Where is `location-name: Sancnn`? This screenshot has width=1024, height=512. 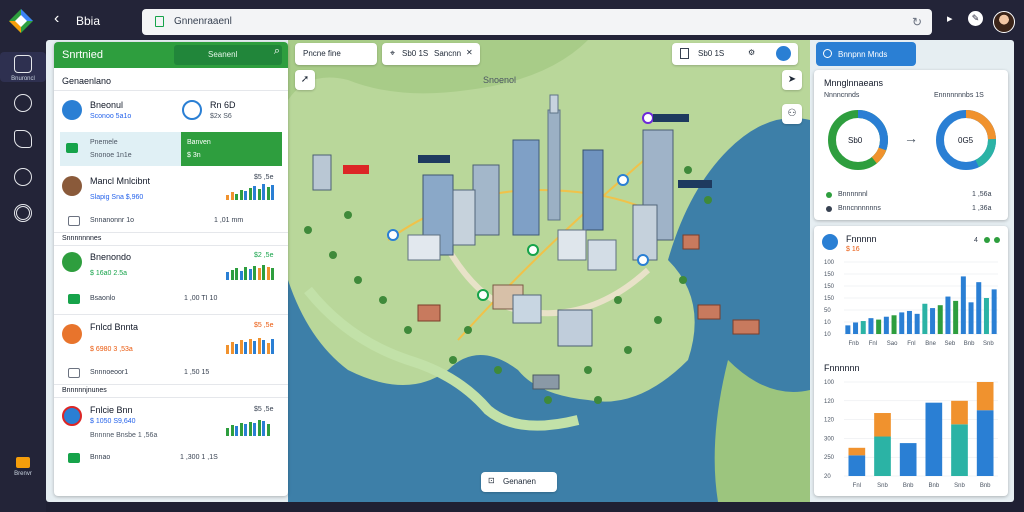
location-name: Sancnn is located at coordinates (448, 53).